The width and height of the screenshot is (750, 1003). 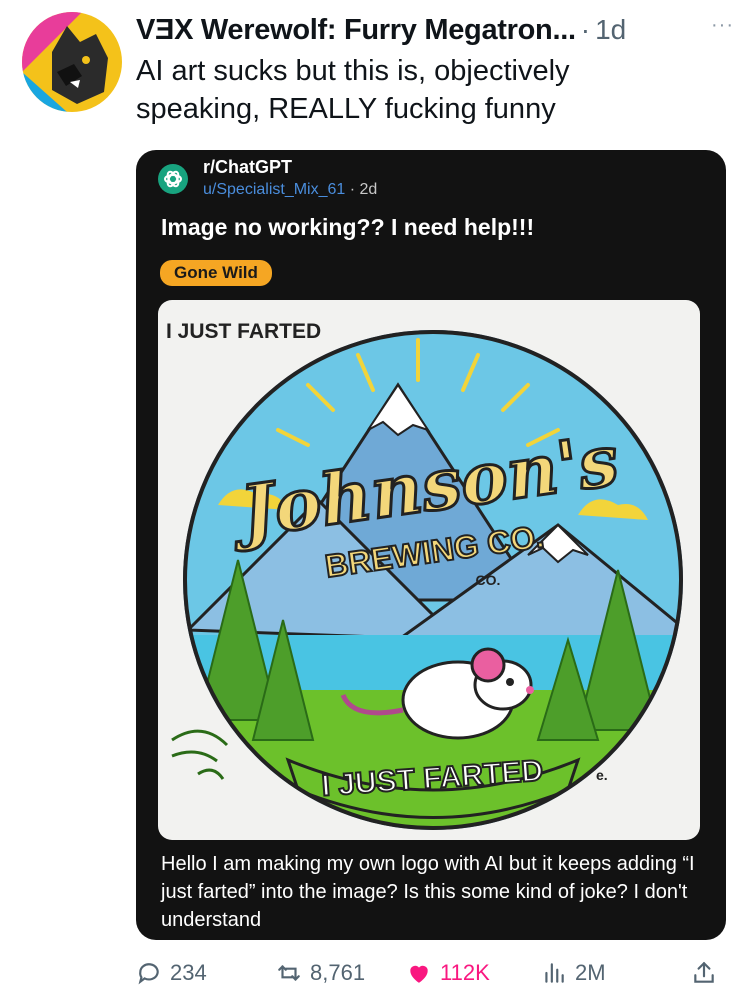 I want to click on post-flair: Gone Wild, so click(x=216, y=273).